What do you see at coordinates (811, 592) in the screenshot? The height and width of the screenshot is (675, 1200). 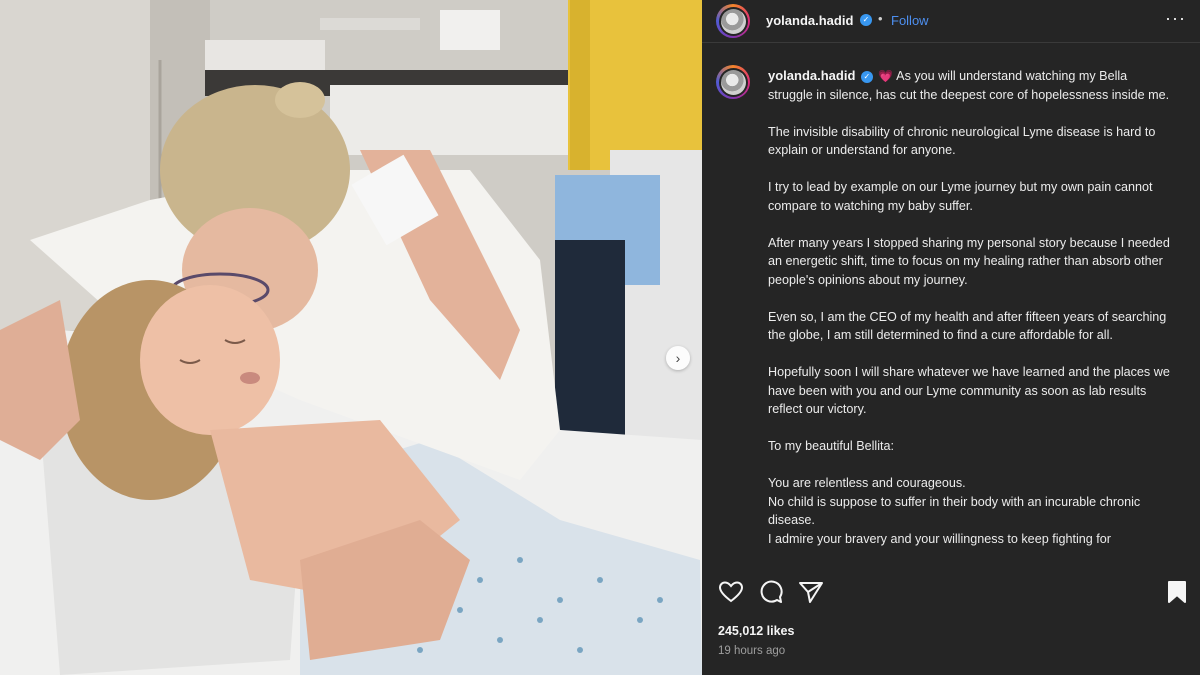 I see `paper-plane-icon` at bounding box center [811, 592].